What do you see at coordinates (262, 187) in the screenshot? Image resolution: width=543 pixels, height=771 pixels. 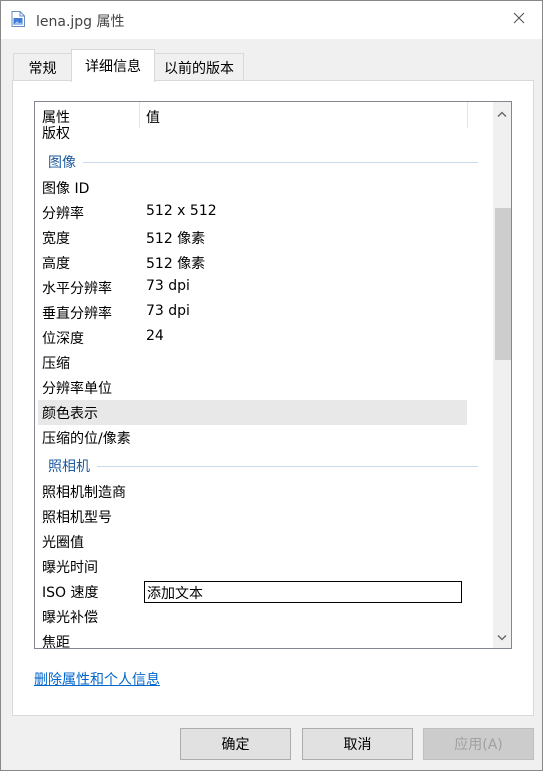 I see `row-image-id: 图像 ID` at bounding box center [262, 187].